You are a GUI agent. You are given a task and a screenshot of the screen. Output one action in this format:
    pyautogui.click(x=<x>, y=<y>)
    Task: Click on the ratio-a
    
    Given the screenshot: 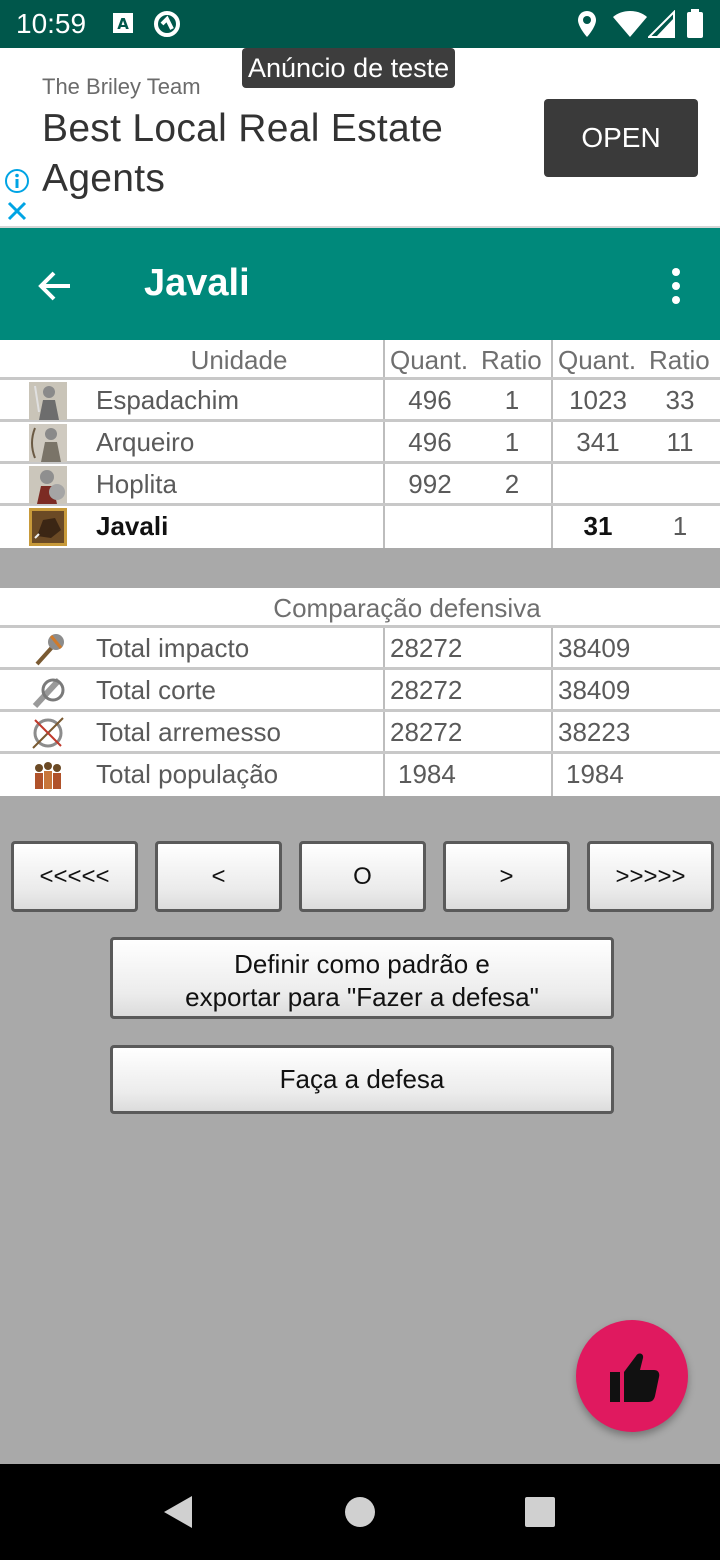 What is the action you would take?
    pyautogui.click(x=512, y=527)
    